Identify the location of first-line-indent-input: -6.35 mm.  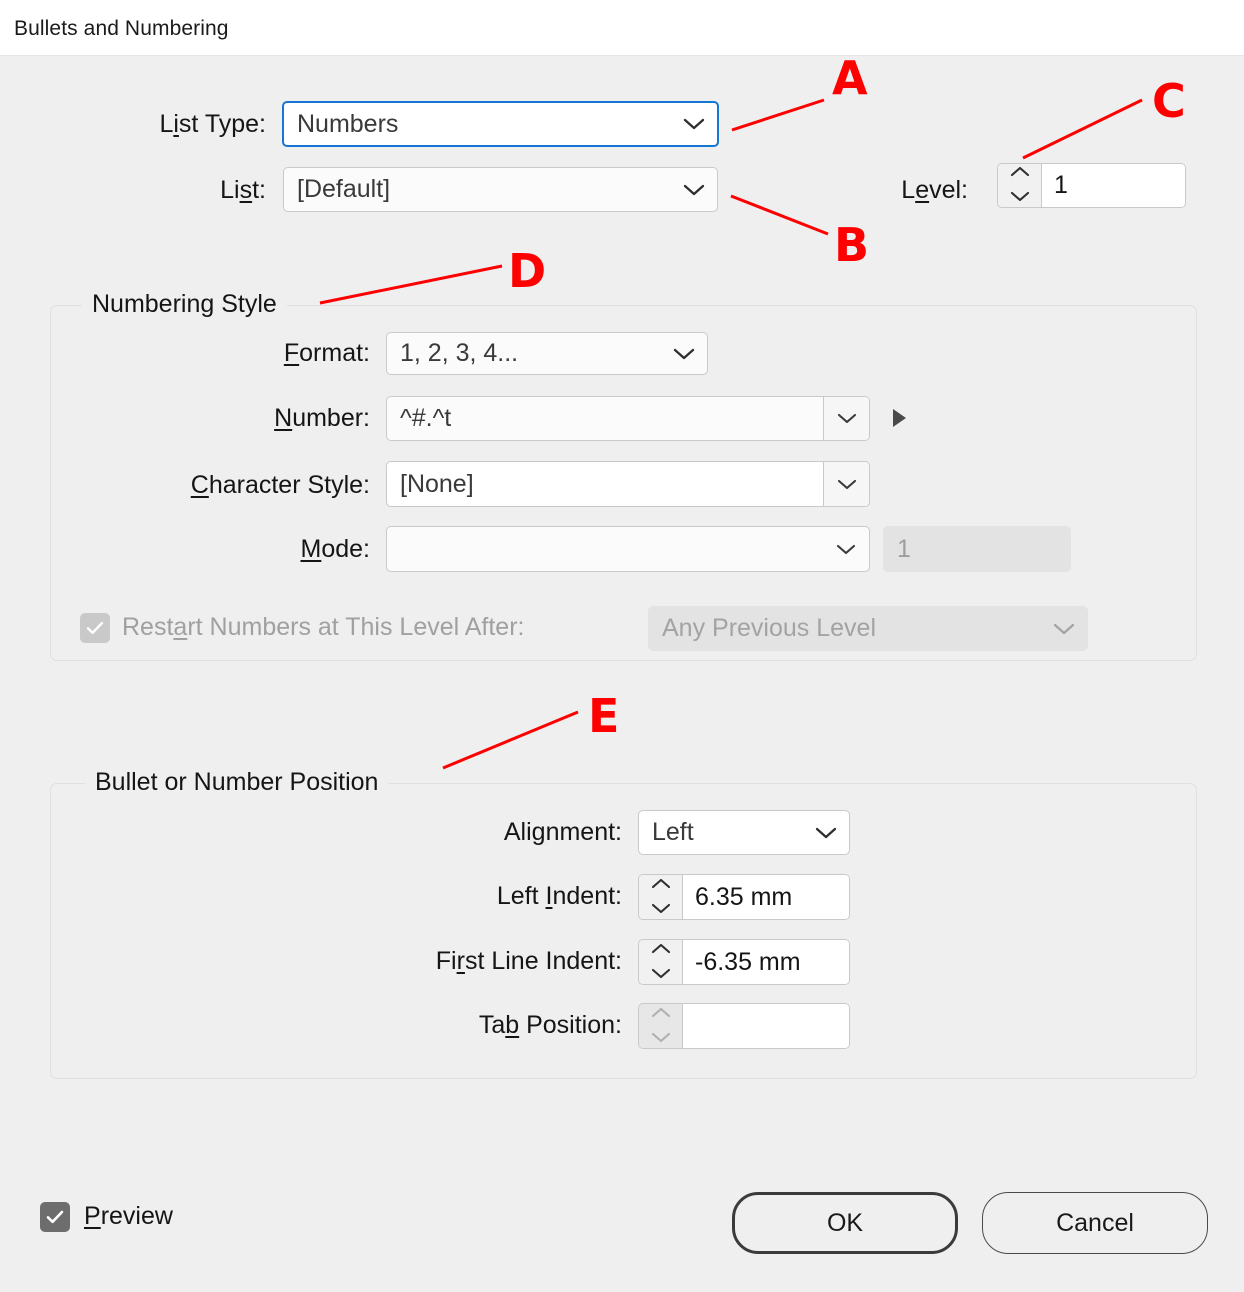
(766, 962).